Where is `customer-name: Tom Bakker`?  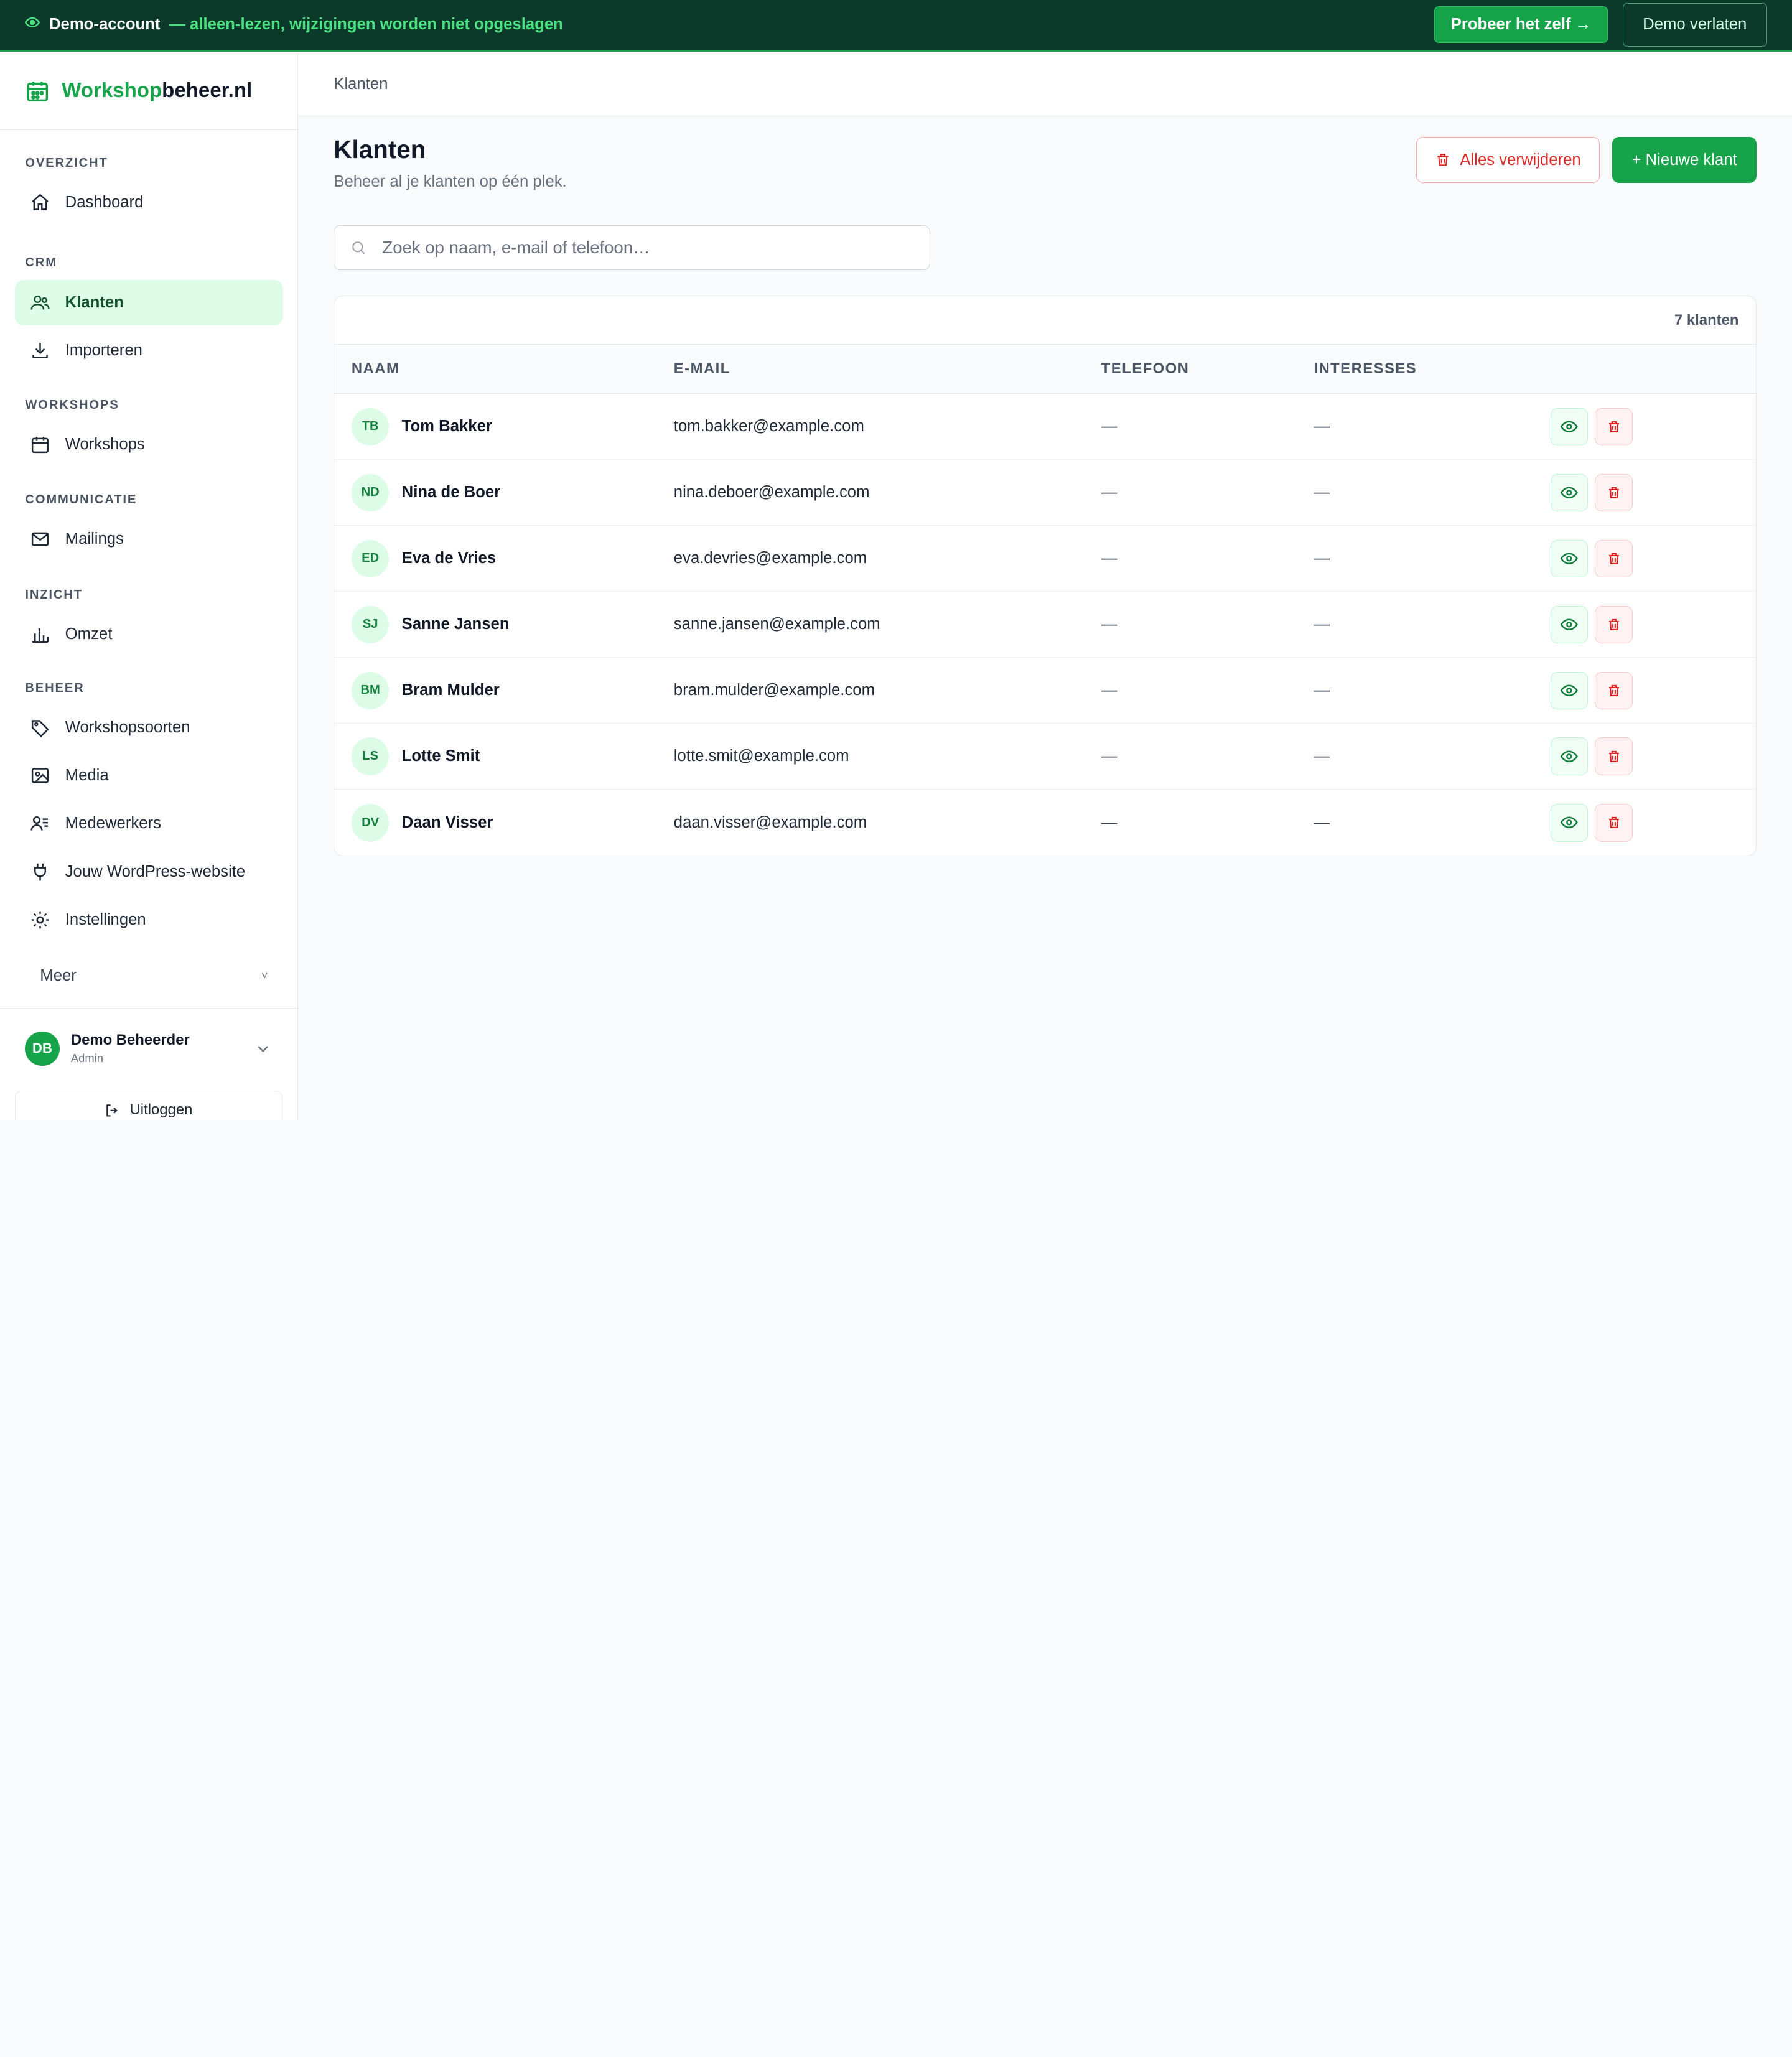 customer-name: Tom Bakker is located at coordinates (447, 426).